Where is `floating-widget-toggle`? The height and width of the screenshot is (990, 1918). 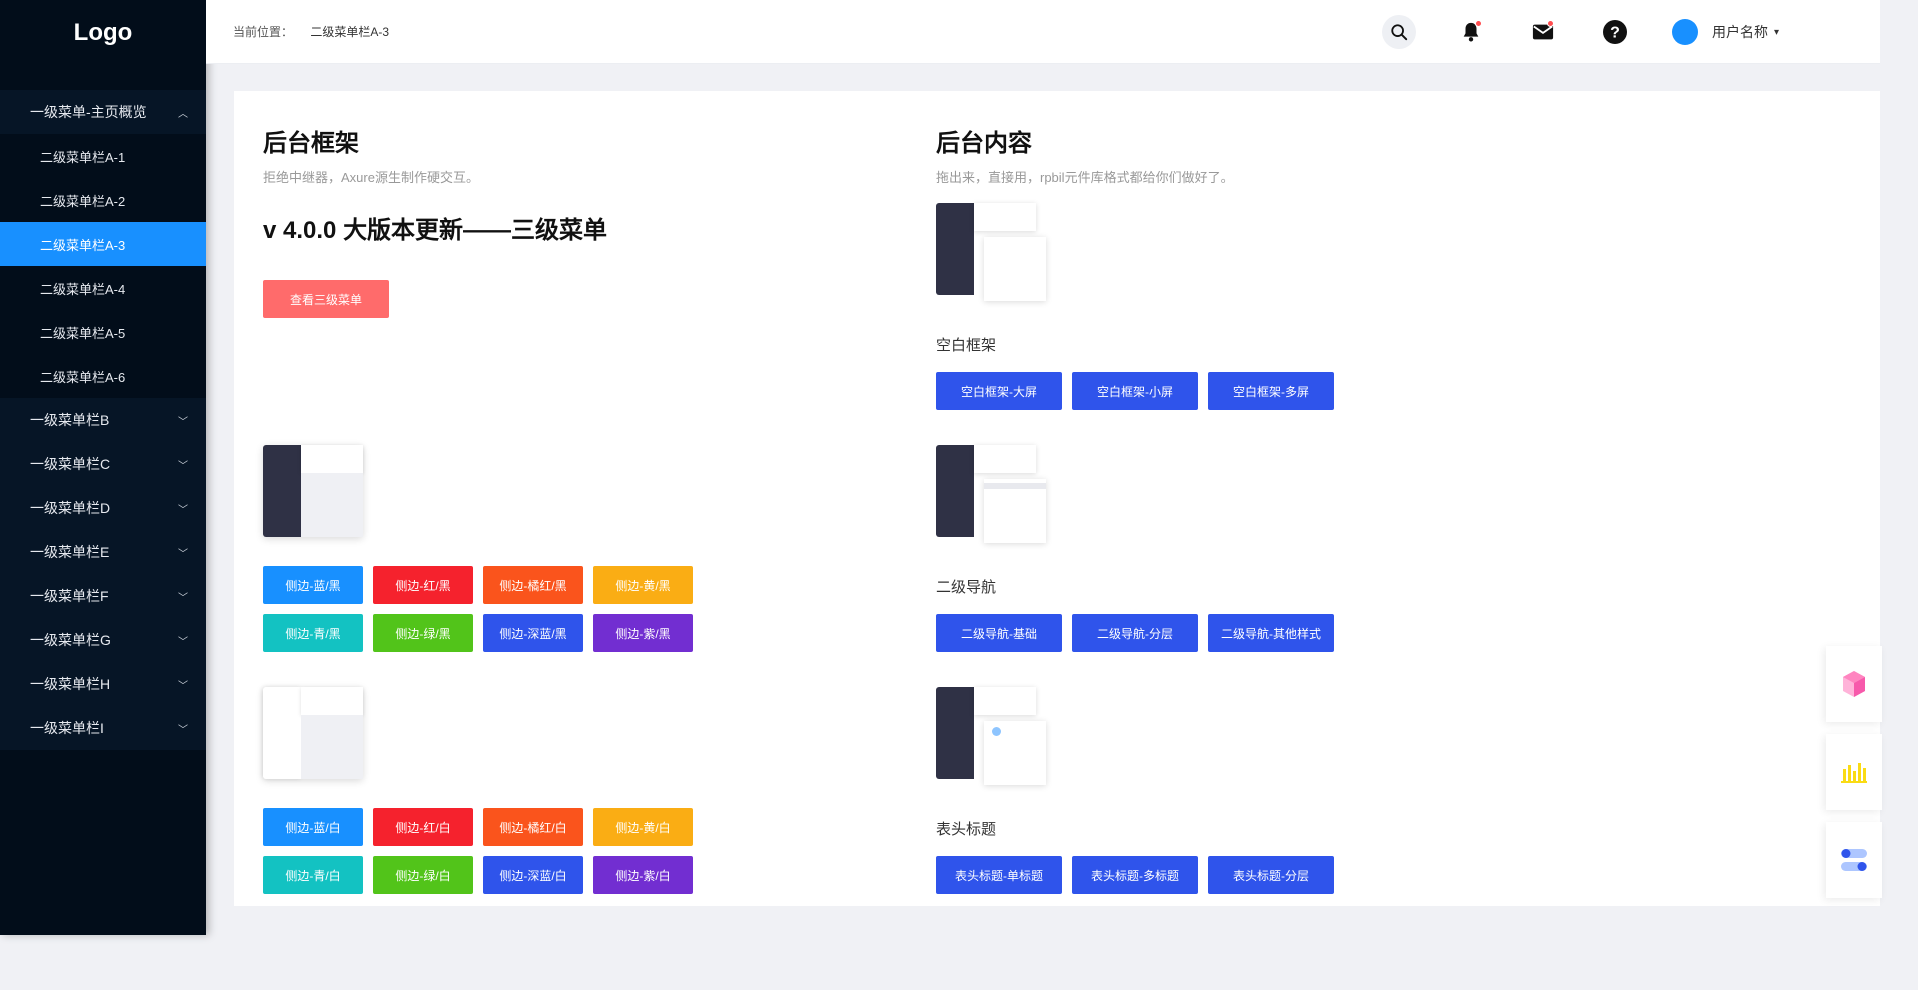 floating-widget-toggle is located at coordinates (1854, 860).